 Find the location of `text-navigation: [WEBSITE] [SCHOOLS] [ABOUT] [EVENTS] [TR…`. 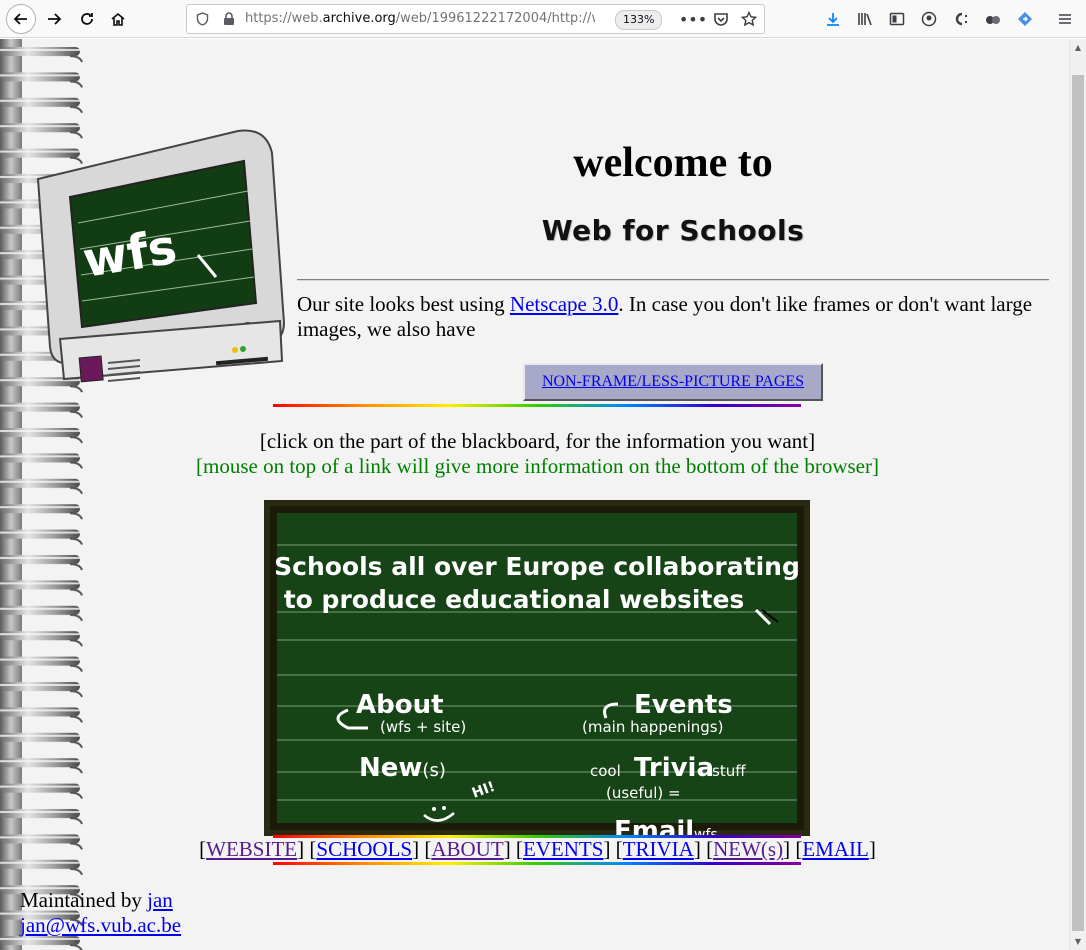

text-navigation: [WEBSITE] [SCHOOLS] [ABOUT] [EVENTS] [TR… is located at coordinates (537, 849).